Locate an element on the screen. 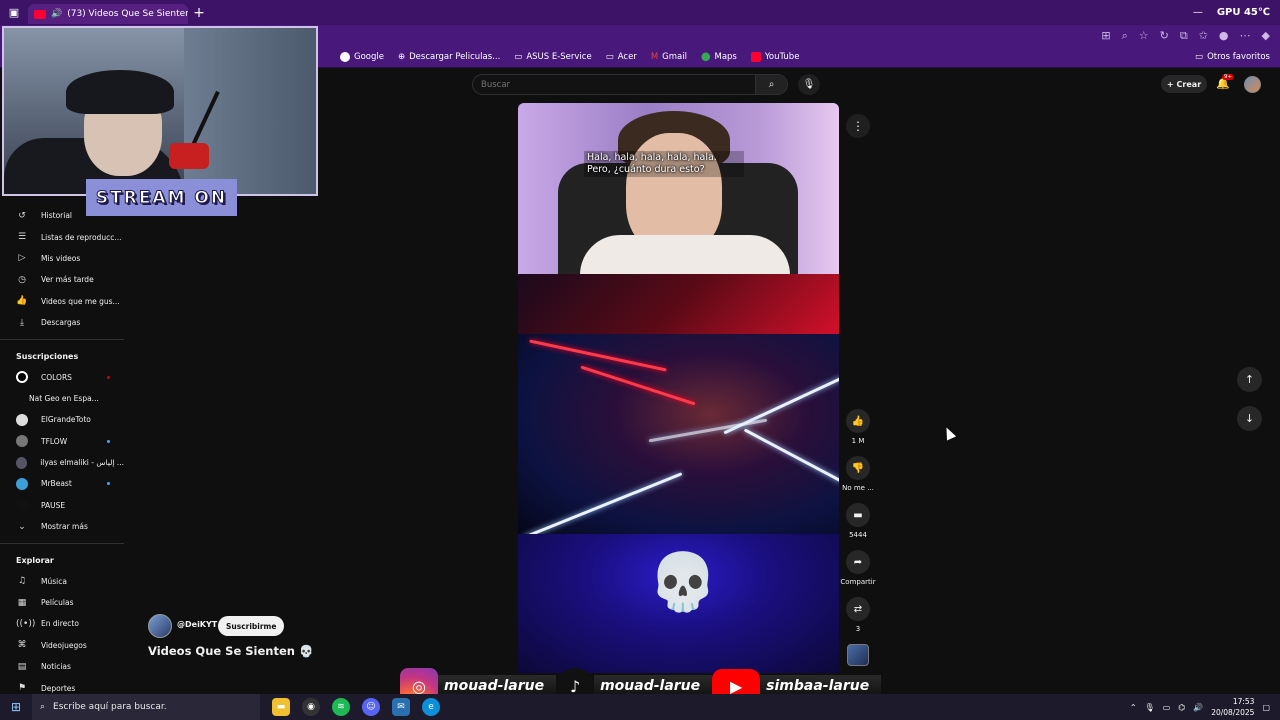 This screenshot has height=720, width=1280. more-icon: ⋯ is located at coordinates (1245, 36).